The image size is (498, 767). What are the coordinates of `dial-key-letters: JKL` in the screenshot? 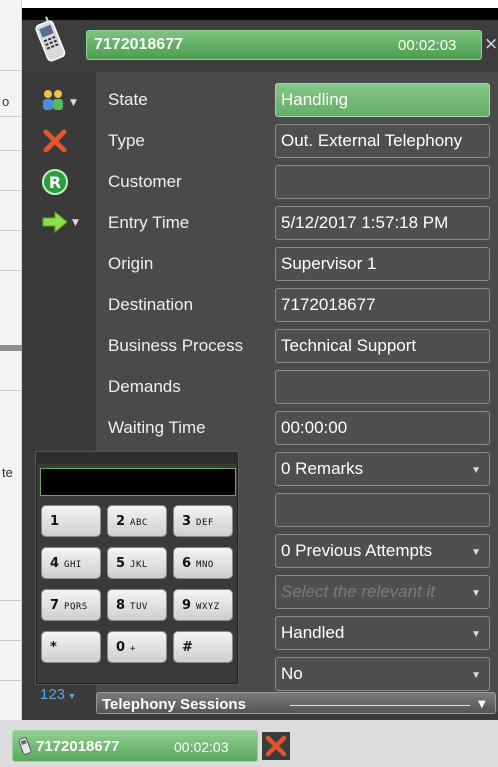 It's located at (139, 565).